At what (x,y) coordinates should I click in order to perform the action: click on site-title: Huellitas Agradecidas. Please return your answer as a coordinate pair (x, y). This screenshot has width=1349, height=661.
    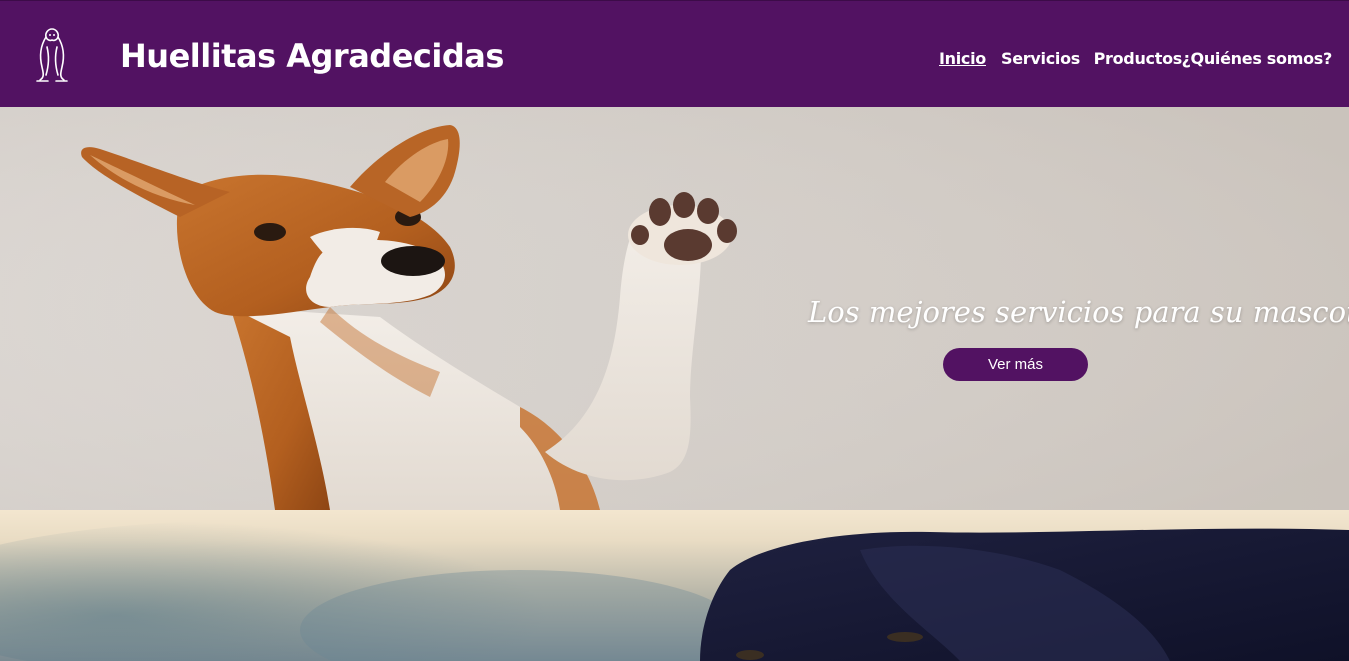
    Looking at the image, I should click on (312, 56).